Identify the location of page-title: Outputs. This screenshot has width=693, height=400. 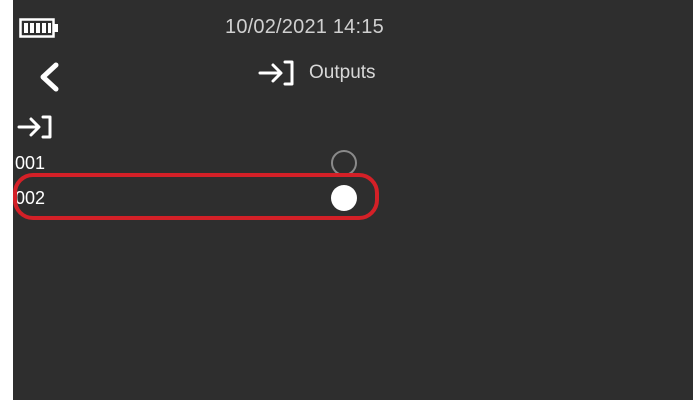
(342, 72).